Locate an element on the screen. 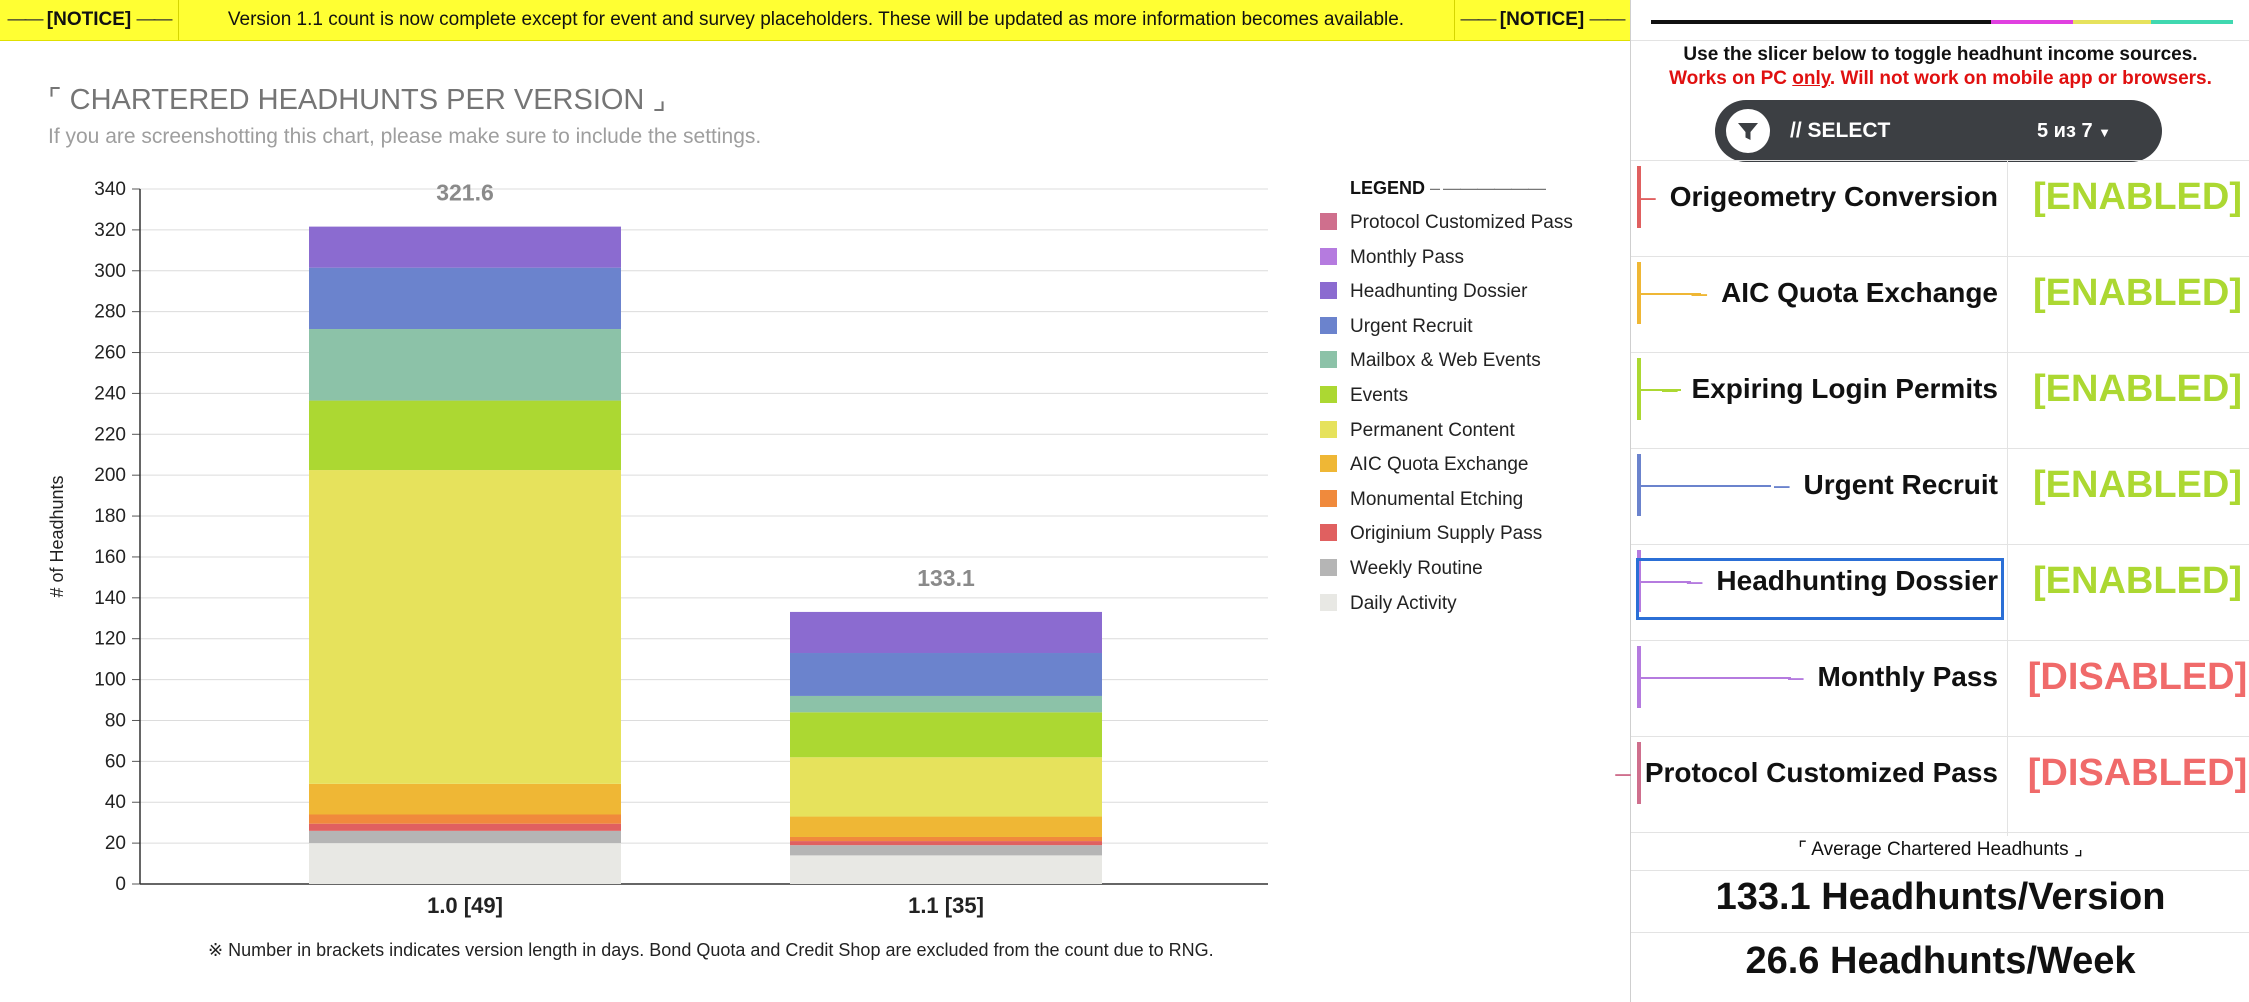 The width and height of the screenshot is (2249, 1002). legend-item: Weekly Routine is located at coordinates (1446, 573).